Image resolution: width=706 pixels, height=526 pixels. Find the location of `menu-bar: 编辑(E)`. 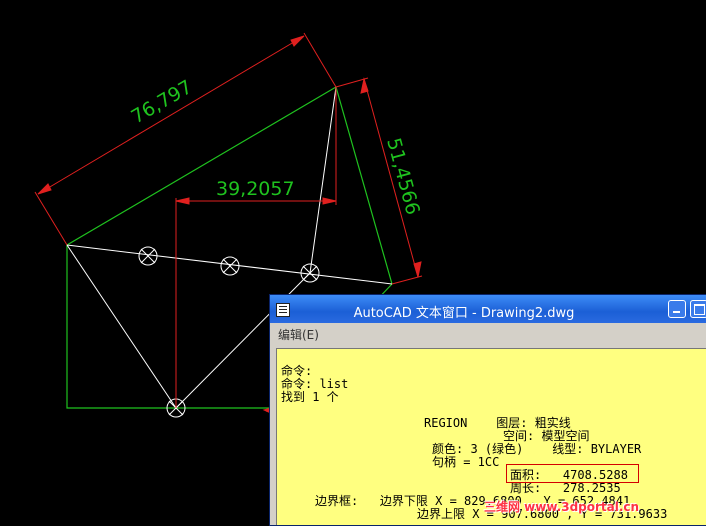

menu-bar: 编辑(E) is located at coordinates (488, 333).